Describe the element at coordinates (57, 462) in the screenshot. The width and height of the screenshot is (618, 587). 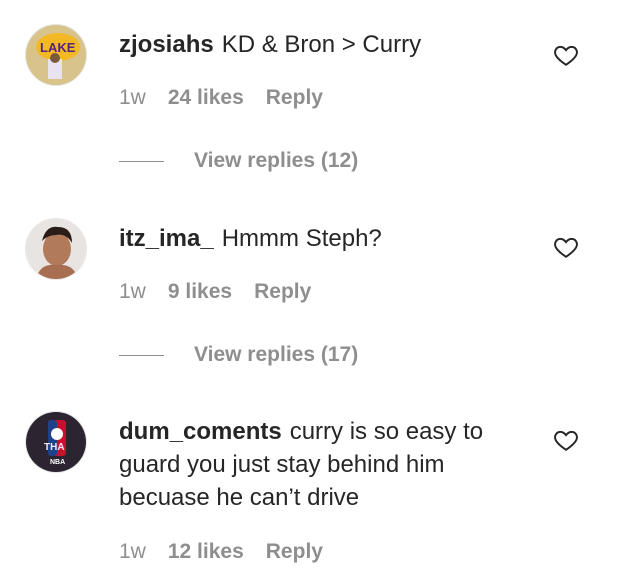
I see `svg-text: NBA` at that location.